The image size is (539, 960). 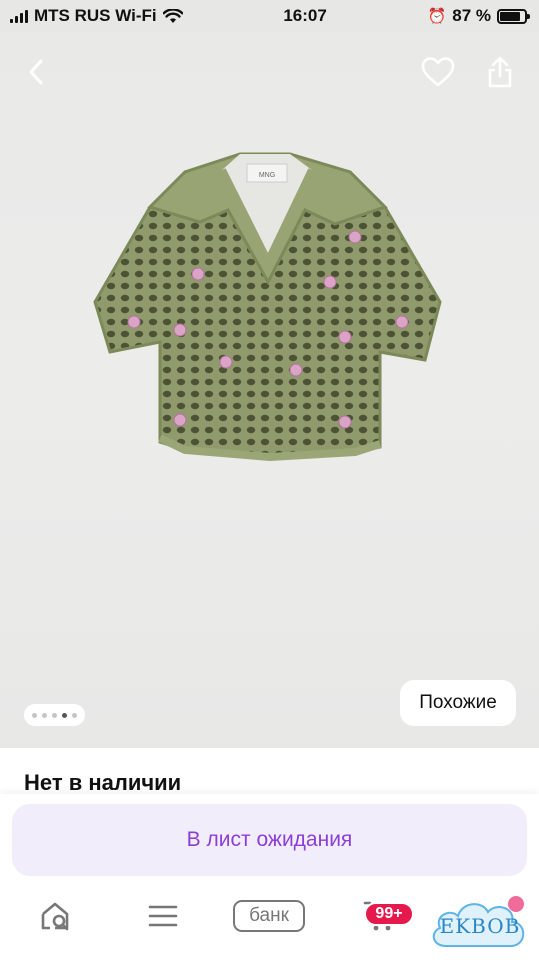 I want to click on share-button, so click(x=500, y=72).